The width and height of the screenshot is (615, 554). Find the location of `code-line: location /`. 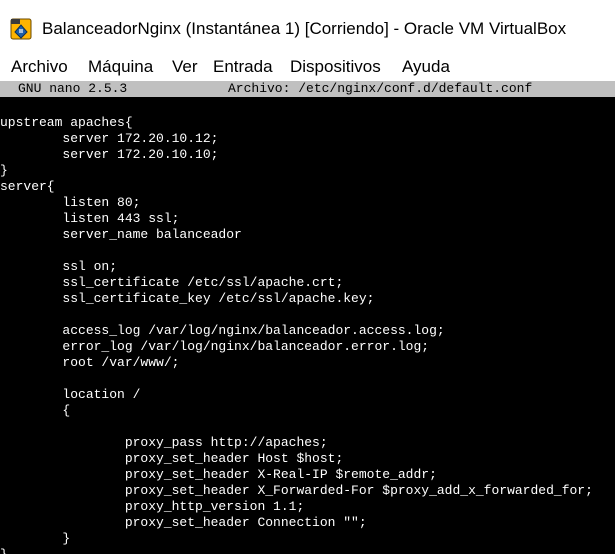

code-line: location / is located at coordinates (70, 394).